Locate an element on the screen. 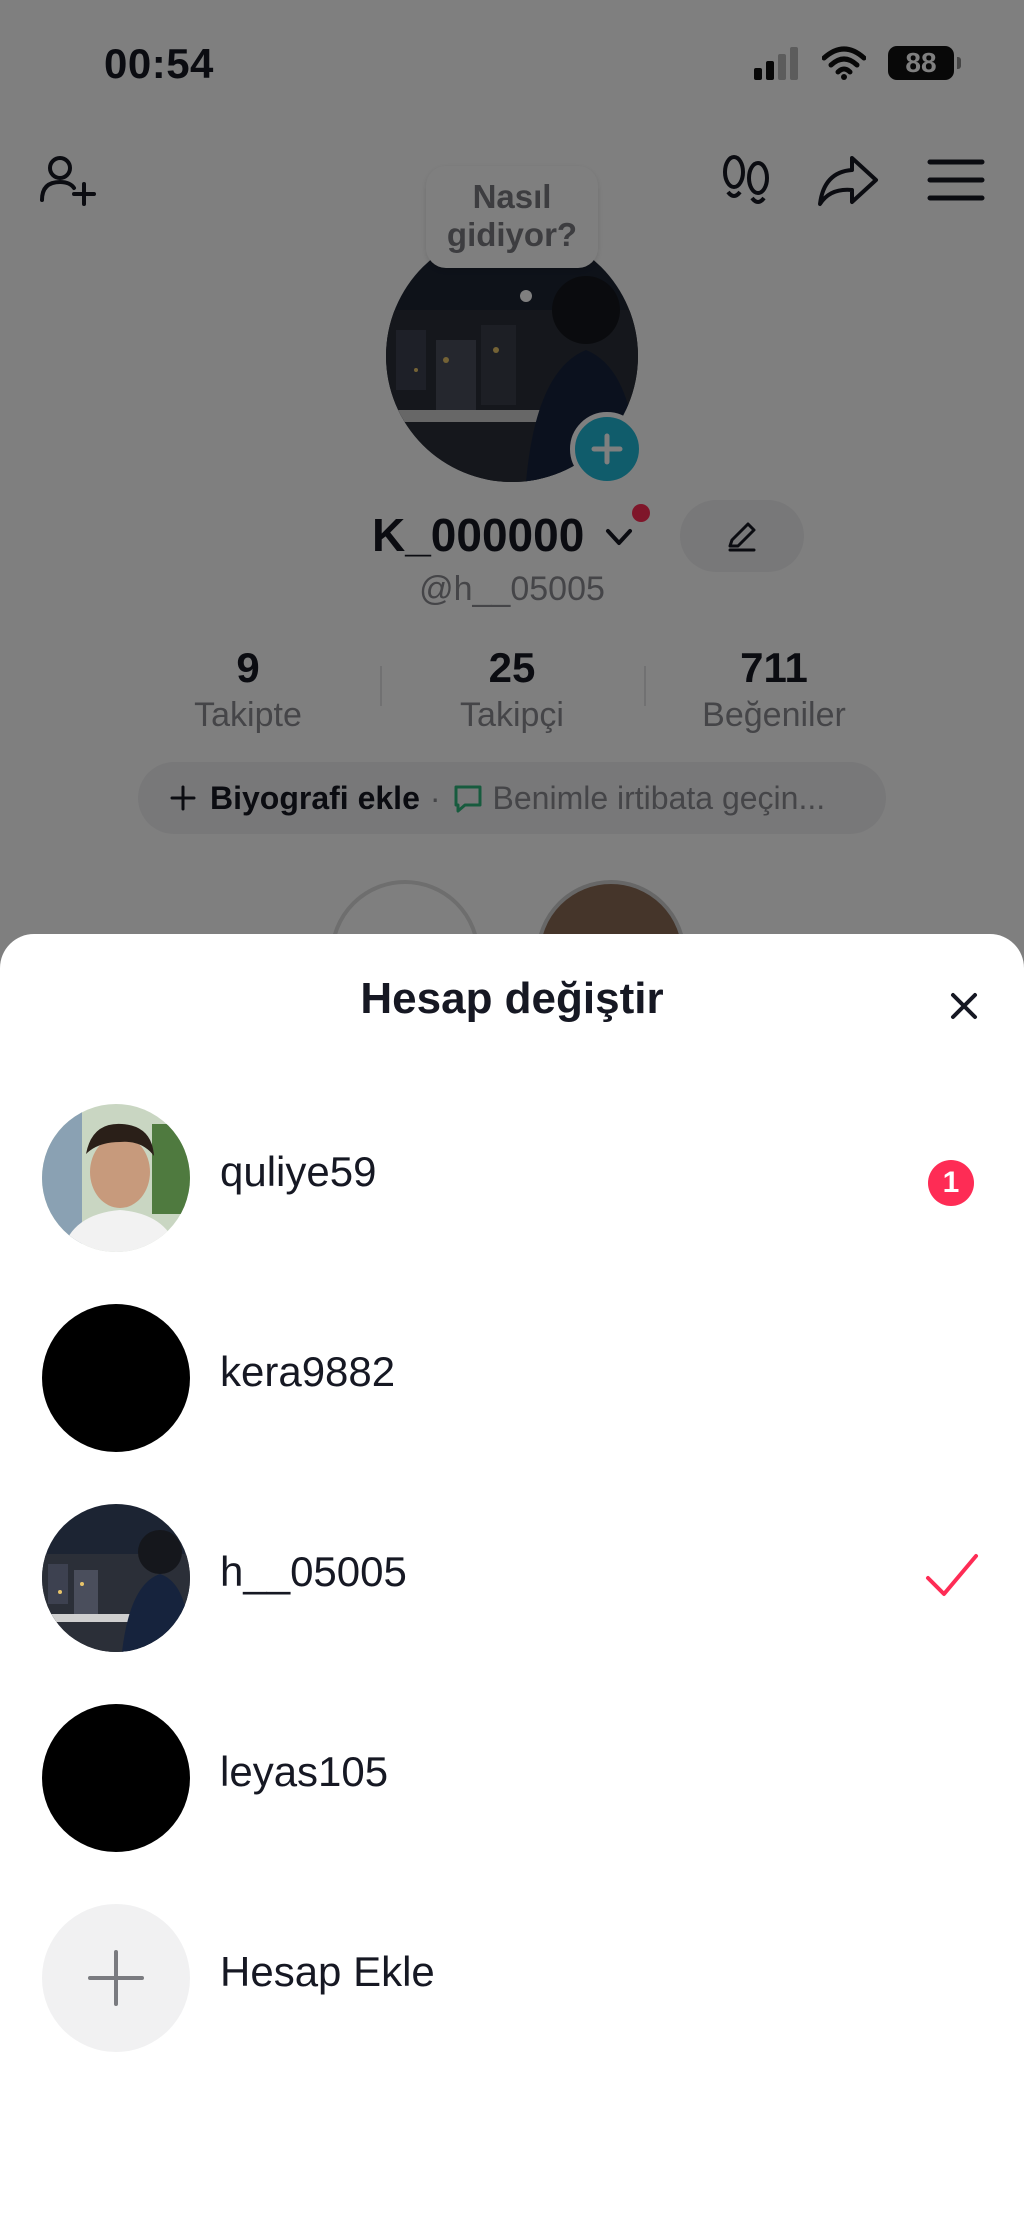 The height and width of the screenshot is (2216, 1024). account-username: h__05005 is located at coordinates (313, 1571).